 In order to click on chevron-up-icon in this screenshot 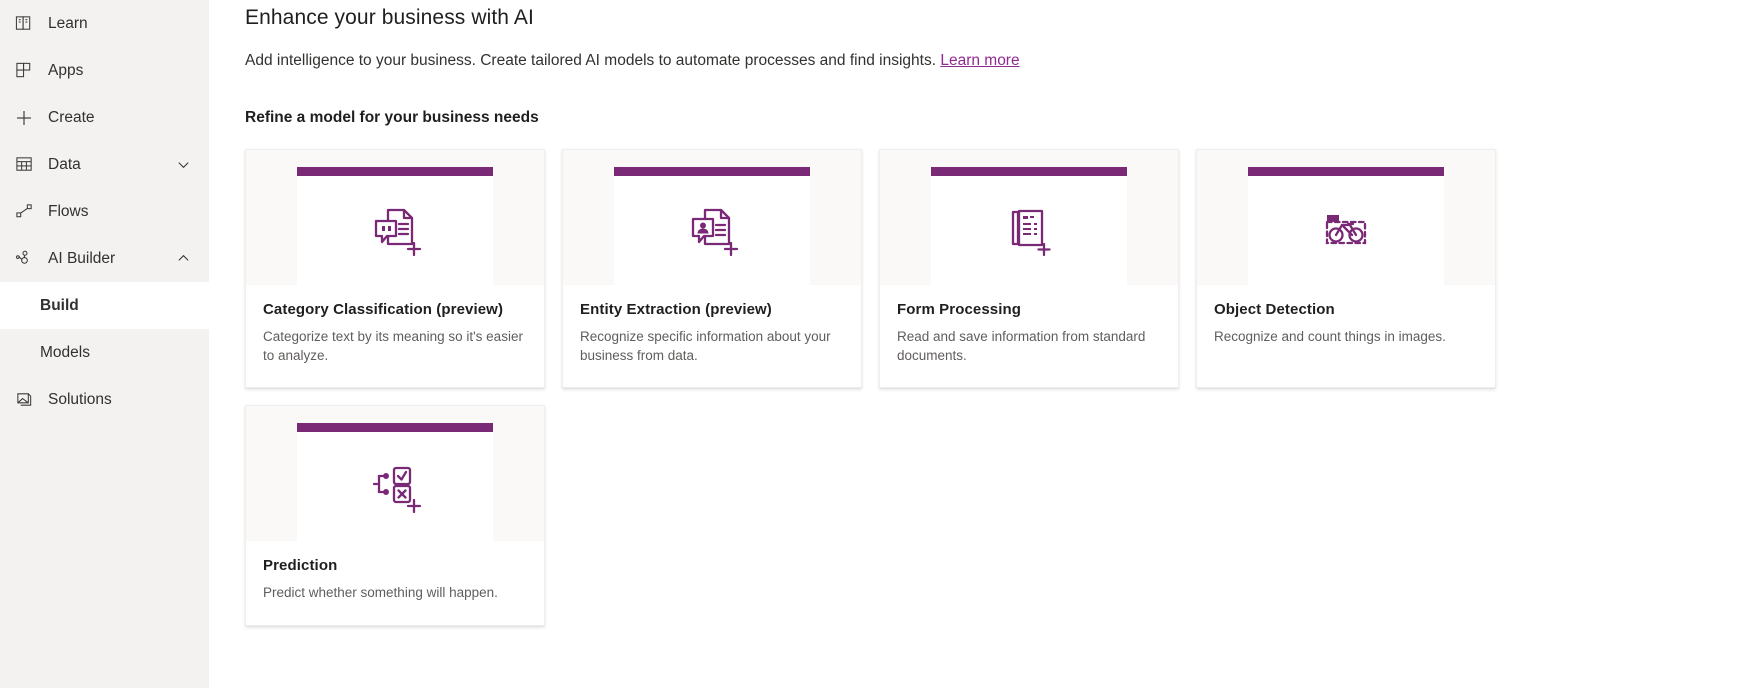, I will do `click(183, 258)`.